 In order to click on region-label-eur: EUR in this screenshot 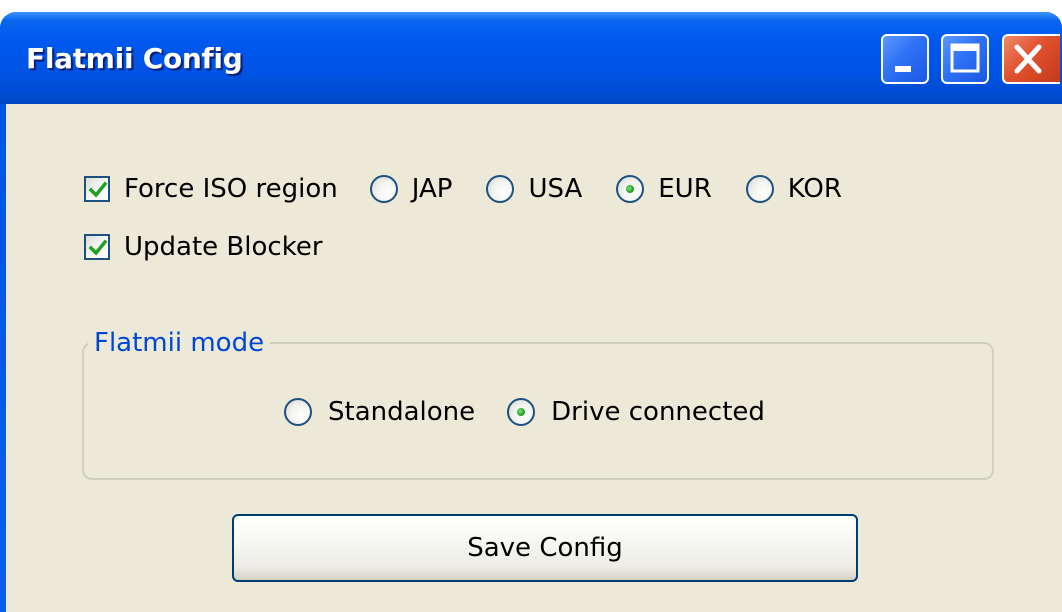, I will do `click(685, 189)`.